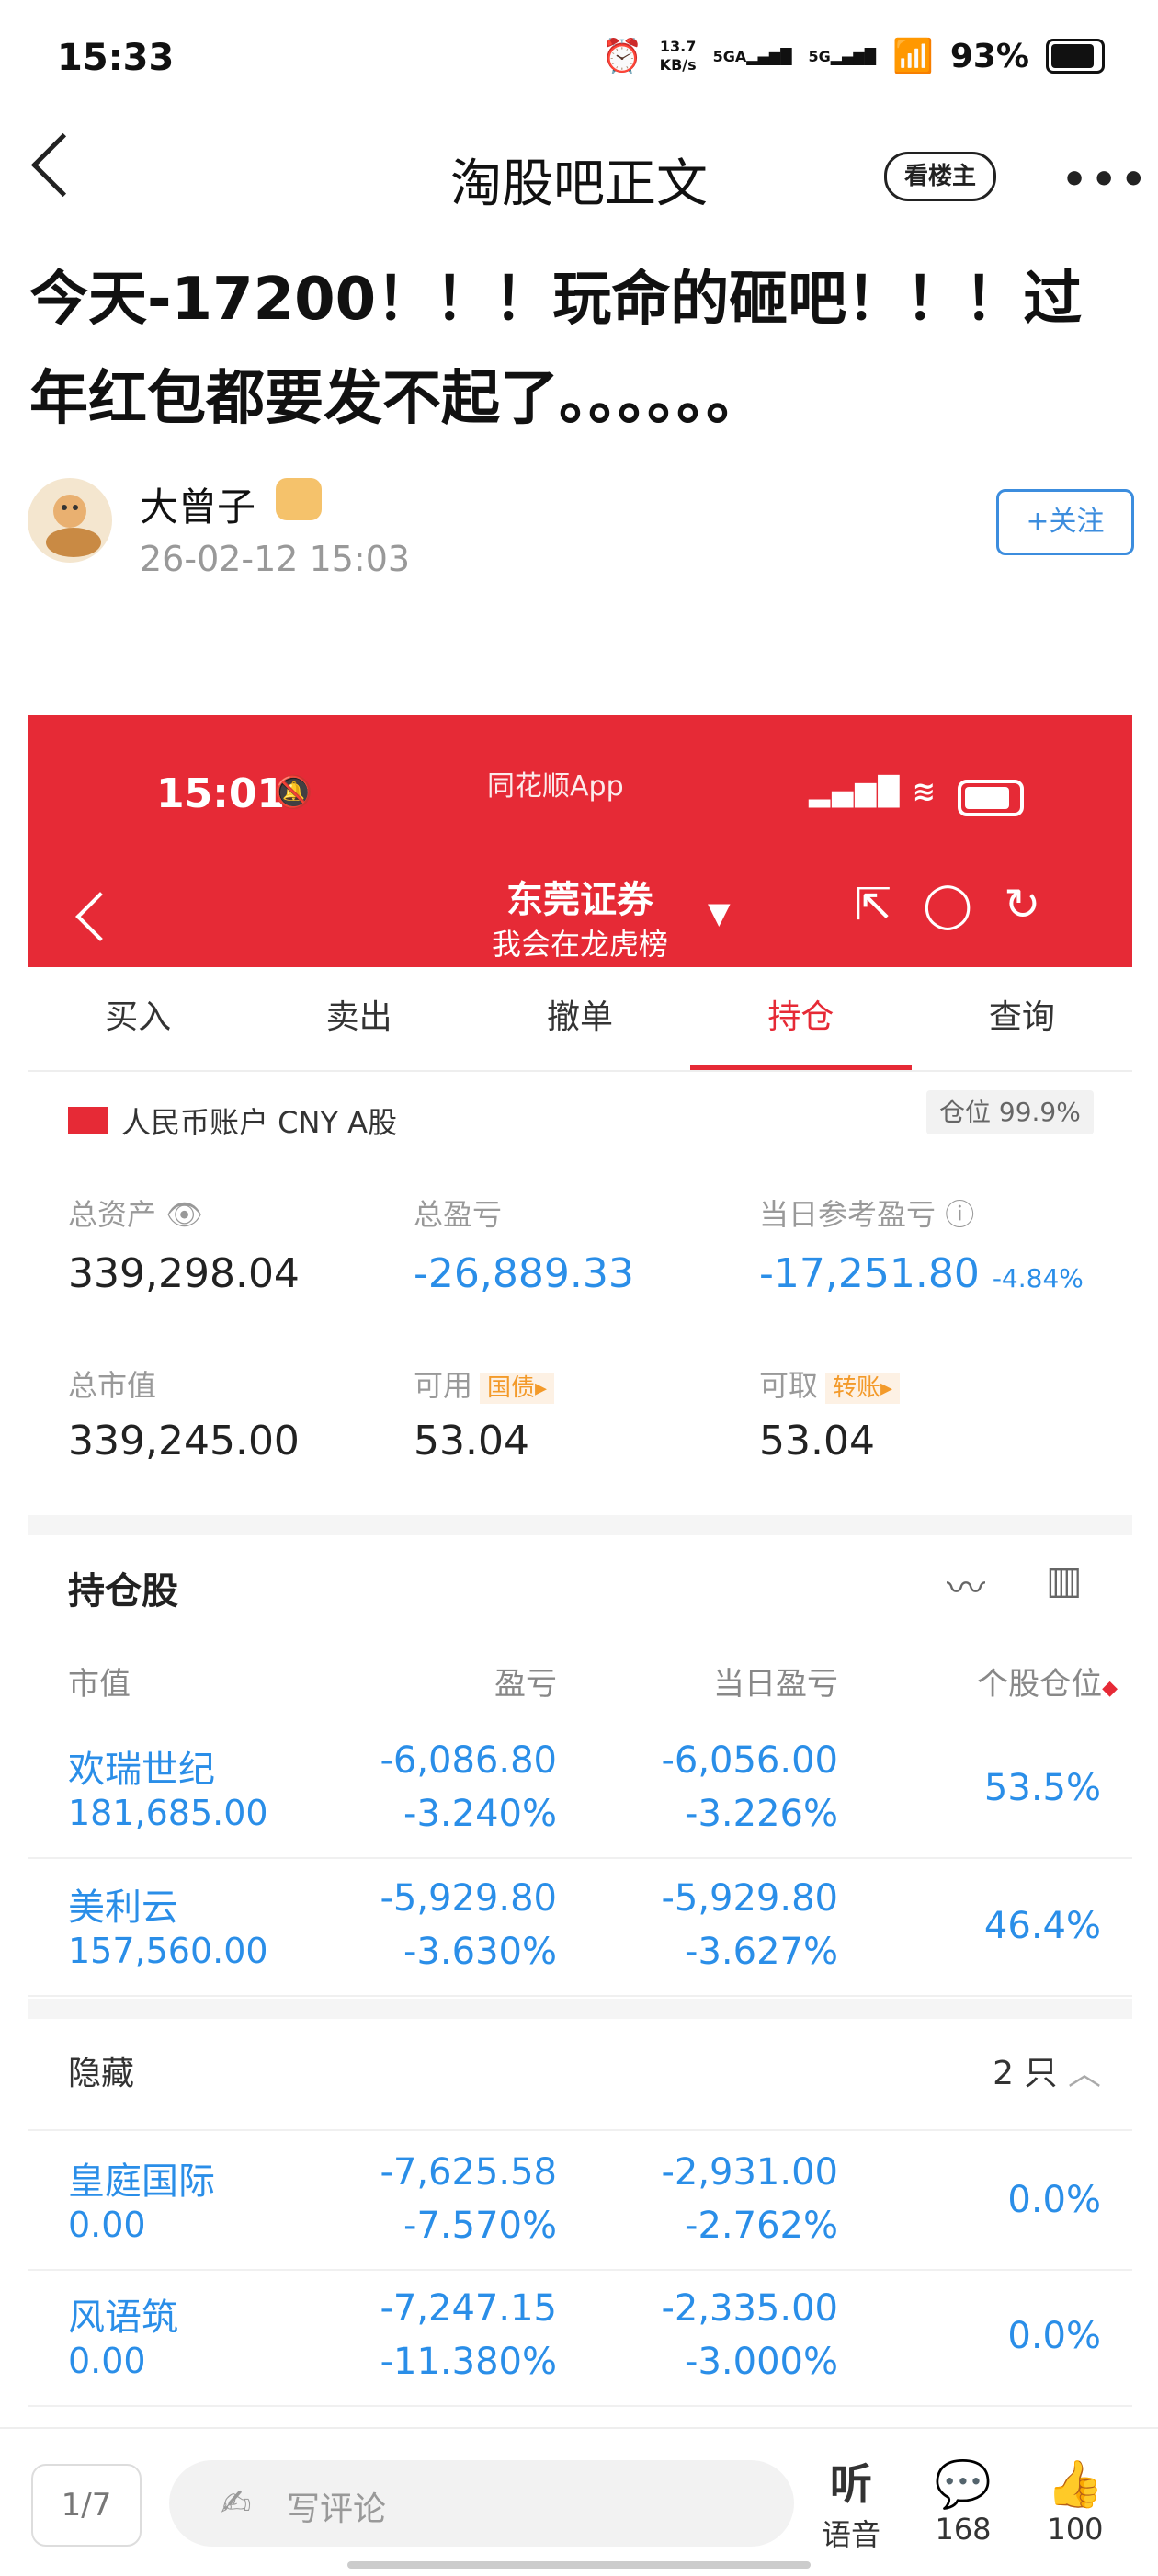 Image resolution: width=1158 pixels, height=2576 pixels. I want to click on status-icons: ⏰ 13.7 KB/s 5GA▂▄▆█ 5G▂▄▆█ 📶 93%, so click(853, 56).